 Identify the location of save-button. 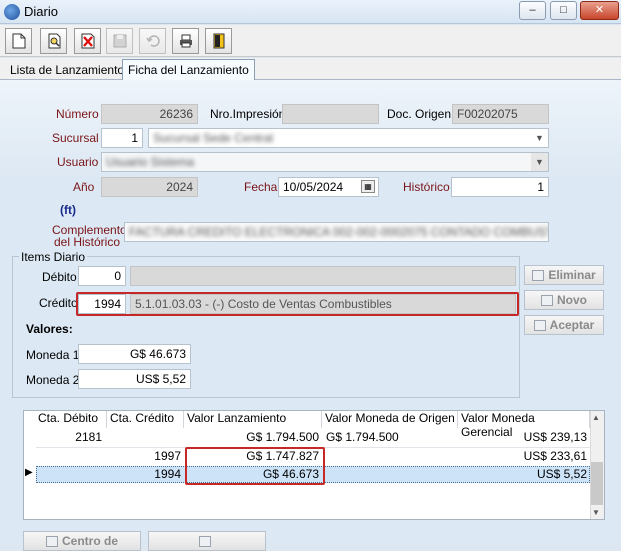
(119, 41).